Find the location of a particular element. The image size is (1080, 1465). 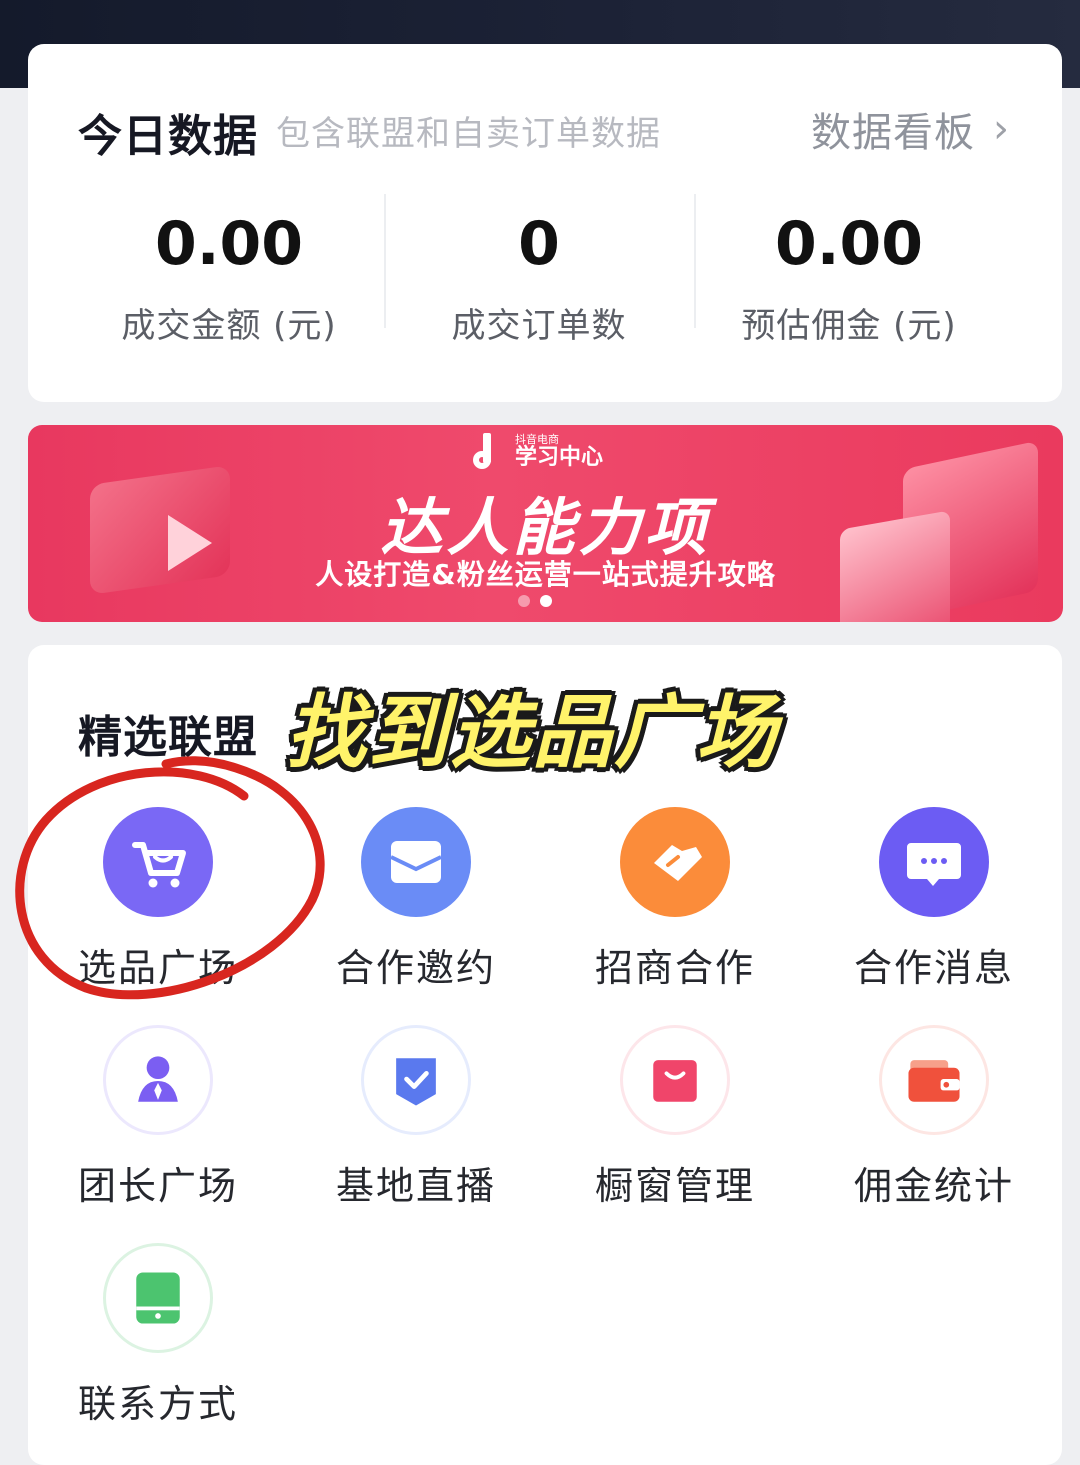

phone-icon is located at coordinates (158, 1298).